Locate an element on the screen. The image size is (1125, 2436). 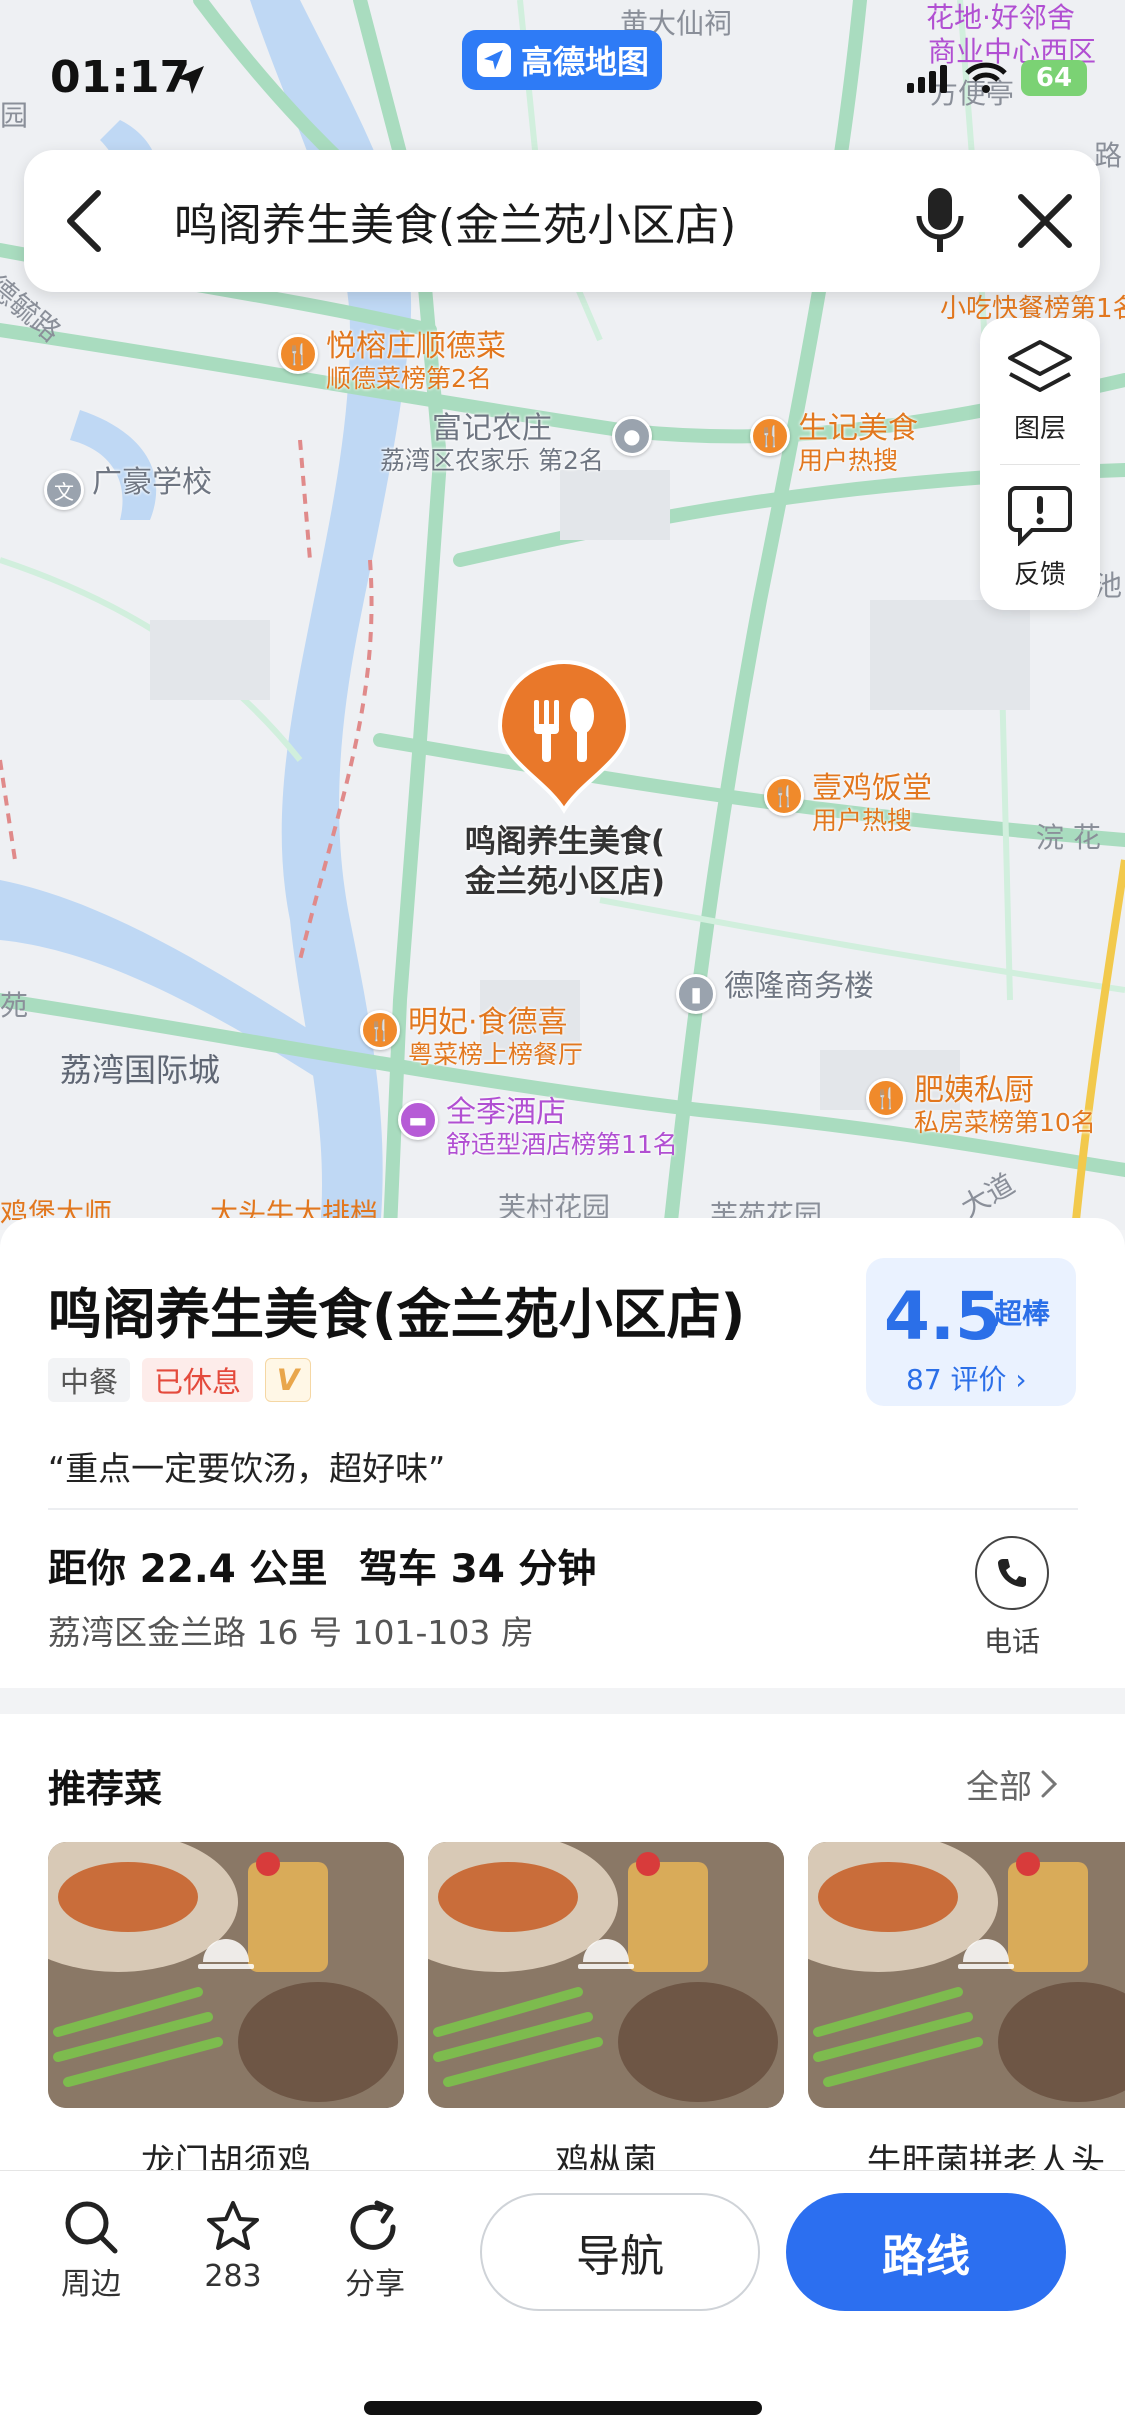
rating-word: 超棒 is located at coordinates (1022, 1313).